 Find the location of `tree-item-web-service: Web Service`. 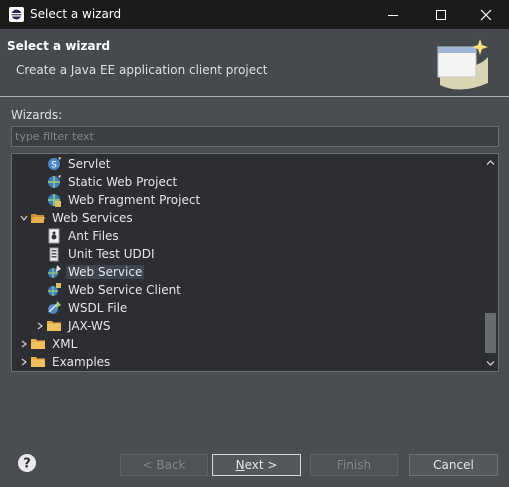

tree-item-web-service: Web Service is located at coordinates (247, 272).